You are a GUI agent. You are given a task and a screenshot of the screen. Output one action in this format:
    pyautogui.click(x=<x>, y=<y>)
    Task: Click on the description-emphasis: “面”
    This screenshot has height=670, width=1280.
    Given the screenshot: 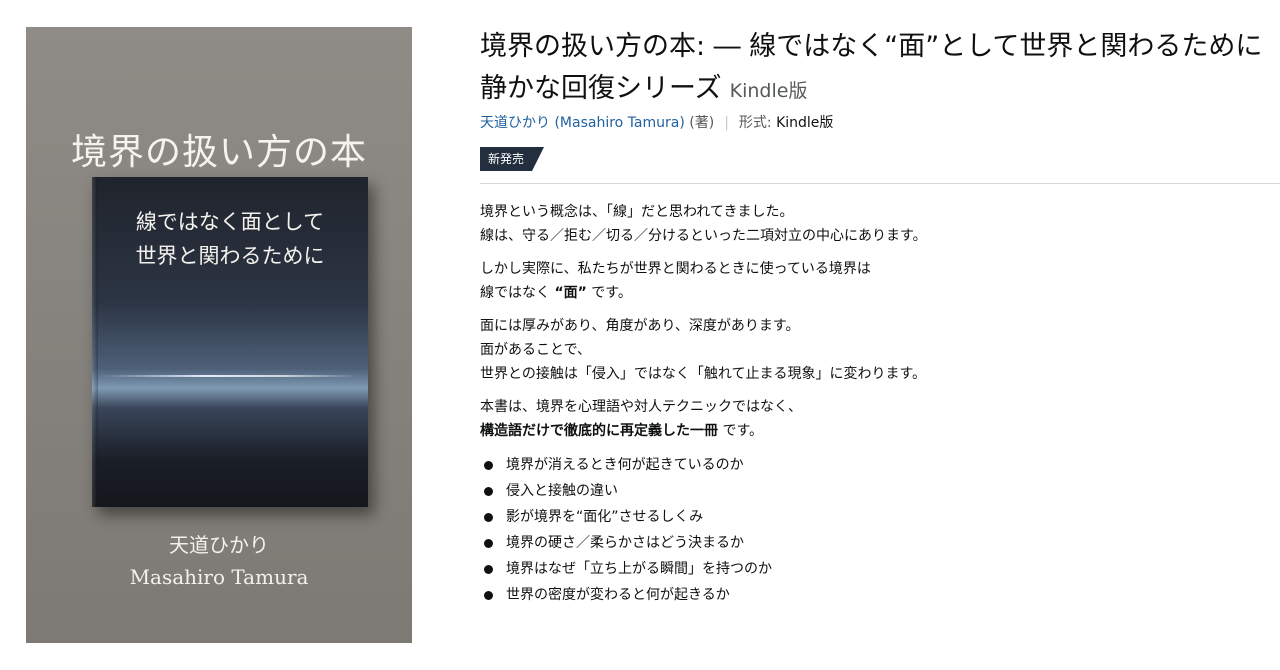 What is the action you would take?
    pyautogui.click(x=570, y=293)
    